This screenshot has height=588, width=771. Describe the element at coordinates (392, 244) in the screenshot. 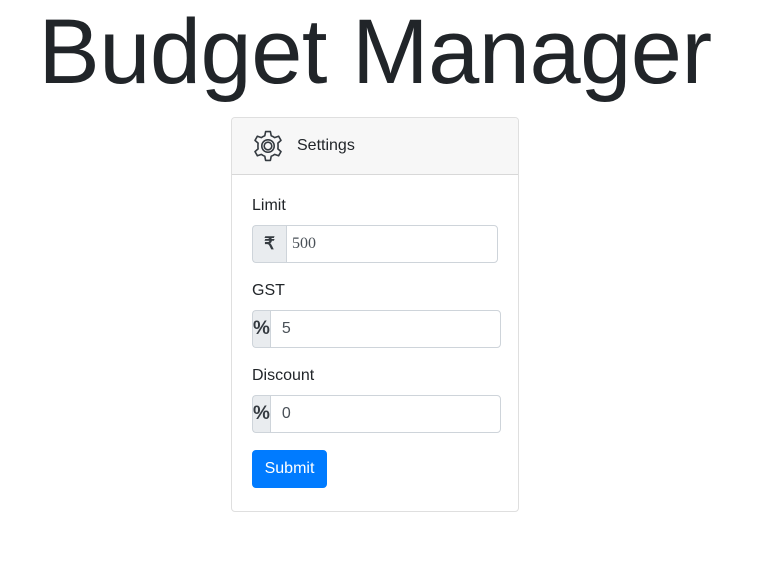

I see `limit-input` at that location.